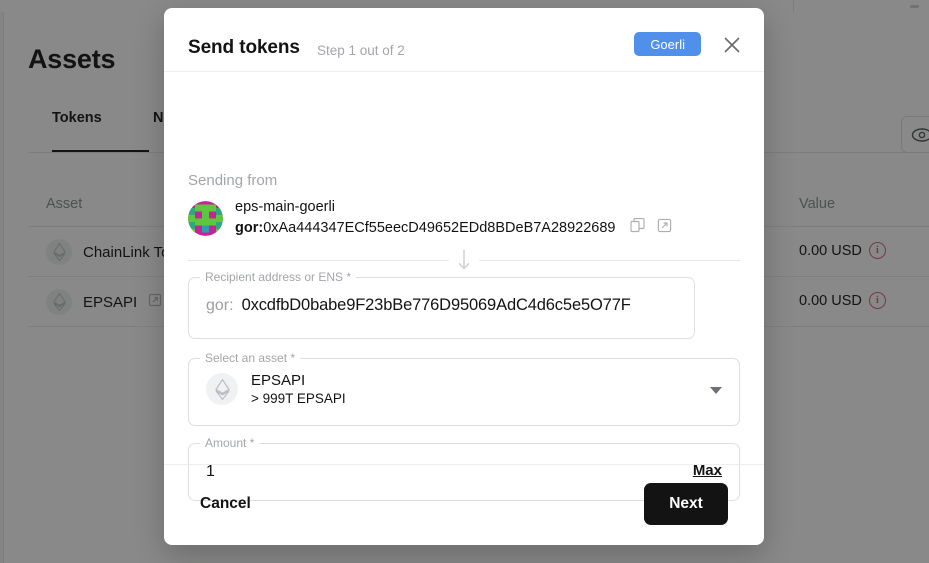  I want to click on amount-label: Amount *, so click(230, 443).